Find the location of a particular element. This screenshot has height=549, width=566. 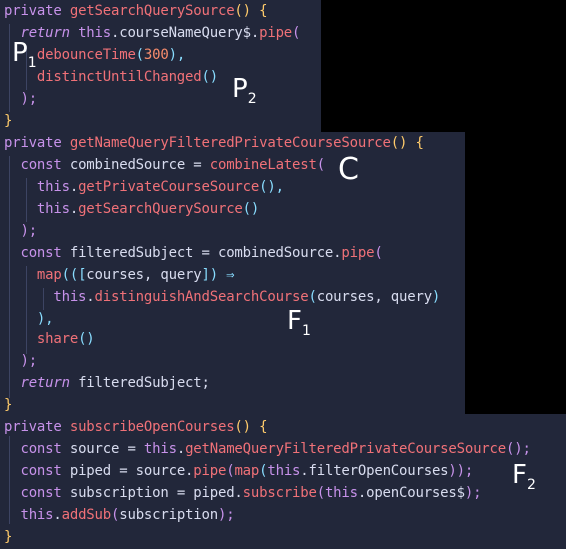

code-line: map(([courses, query]) ⇒ is located at coordinates (119, 275).